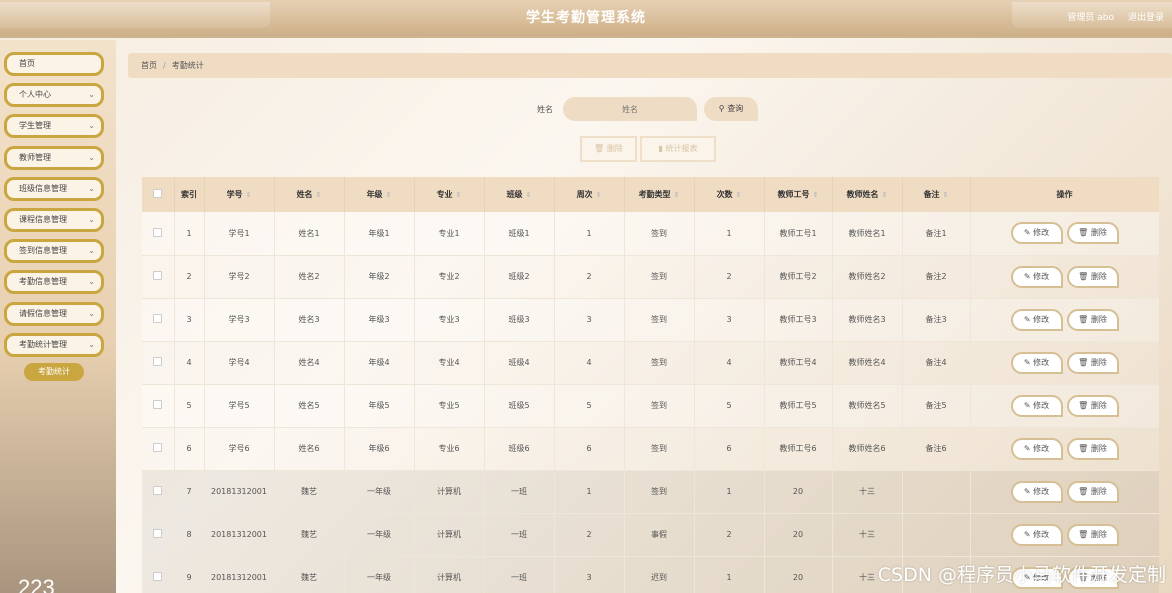  Describe the element at coordinates (309, 405) in the screenshot. I see `table-cell: 姓名5` at that location.